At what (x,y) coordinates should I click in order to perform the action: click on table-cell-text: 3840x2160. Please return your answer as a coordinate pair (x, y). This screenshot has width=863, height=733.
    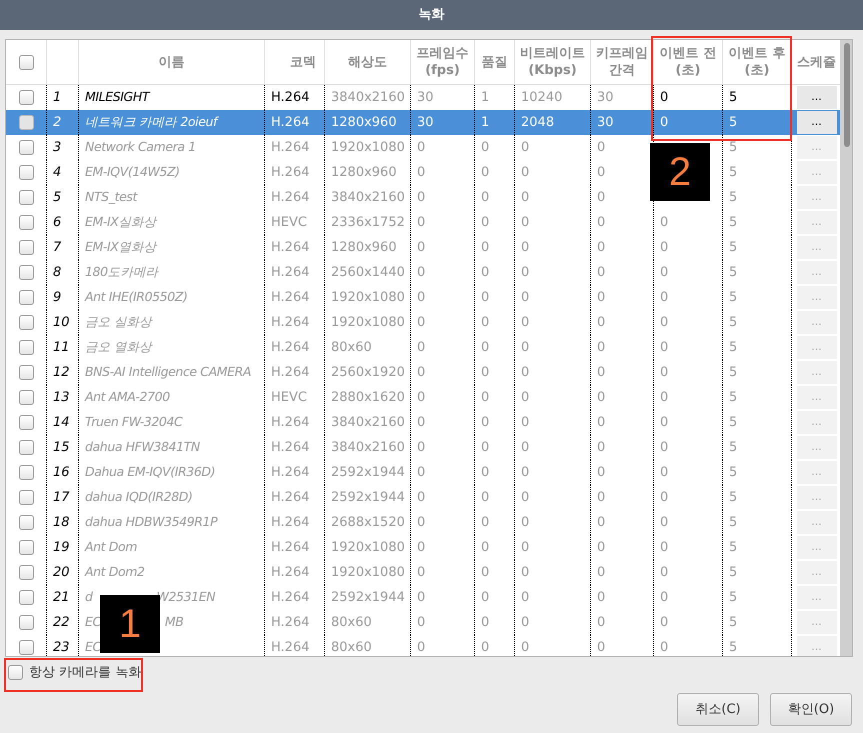
    Looking at the image, I should click on (368, 423).